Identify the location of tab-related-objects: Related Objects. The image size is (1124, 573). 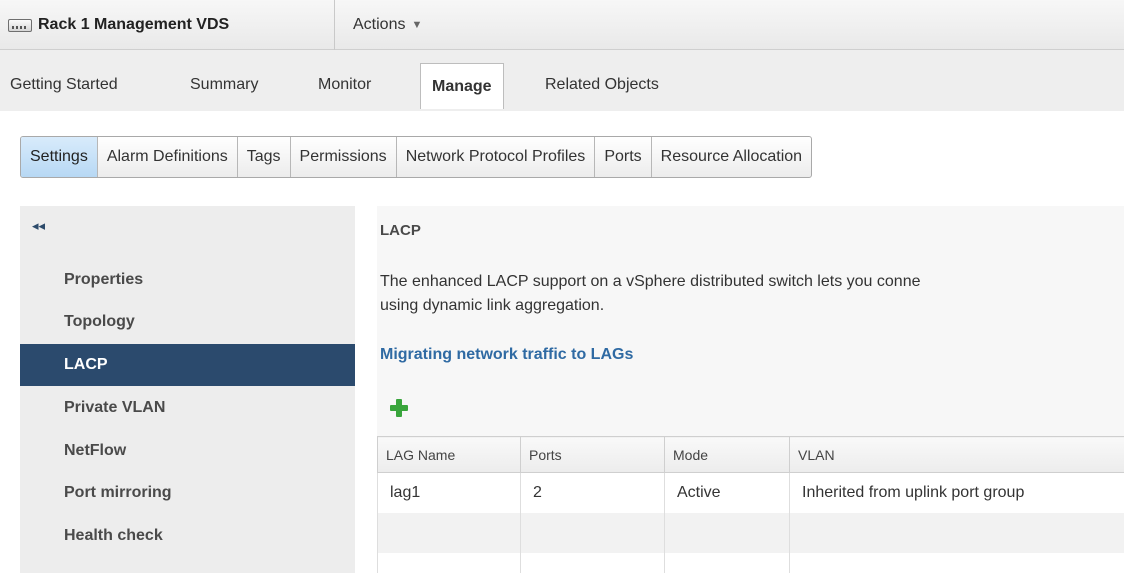
(602, 85).